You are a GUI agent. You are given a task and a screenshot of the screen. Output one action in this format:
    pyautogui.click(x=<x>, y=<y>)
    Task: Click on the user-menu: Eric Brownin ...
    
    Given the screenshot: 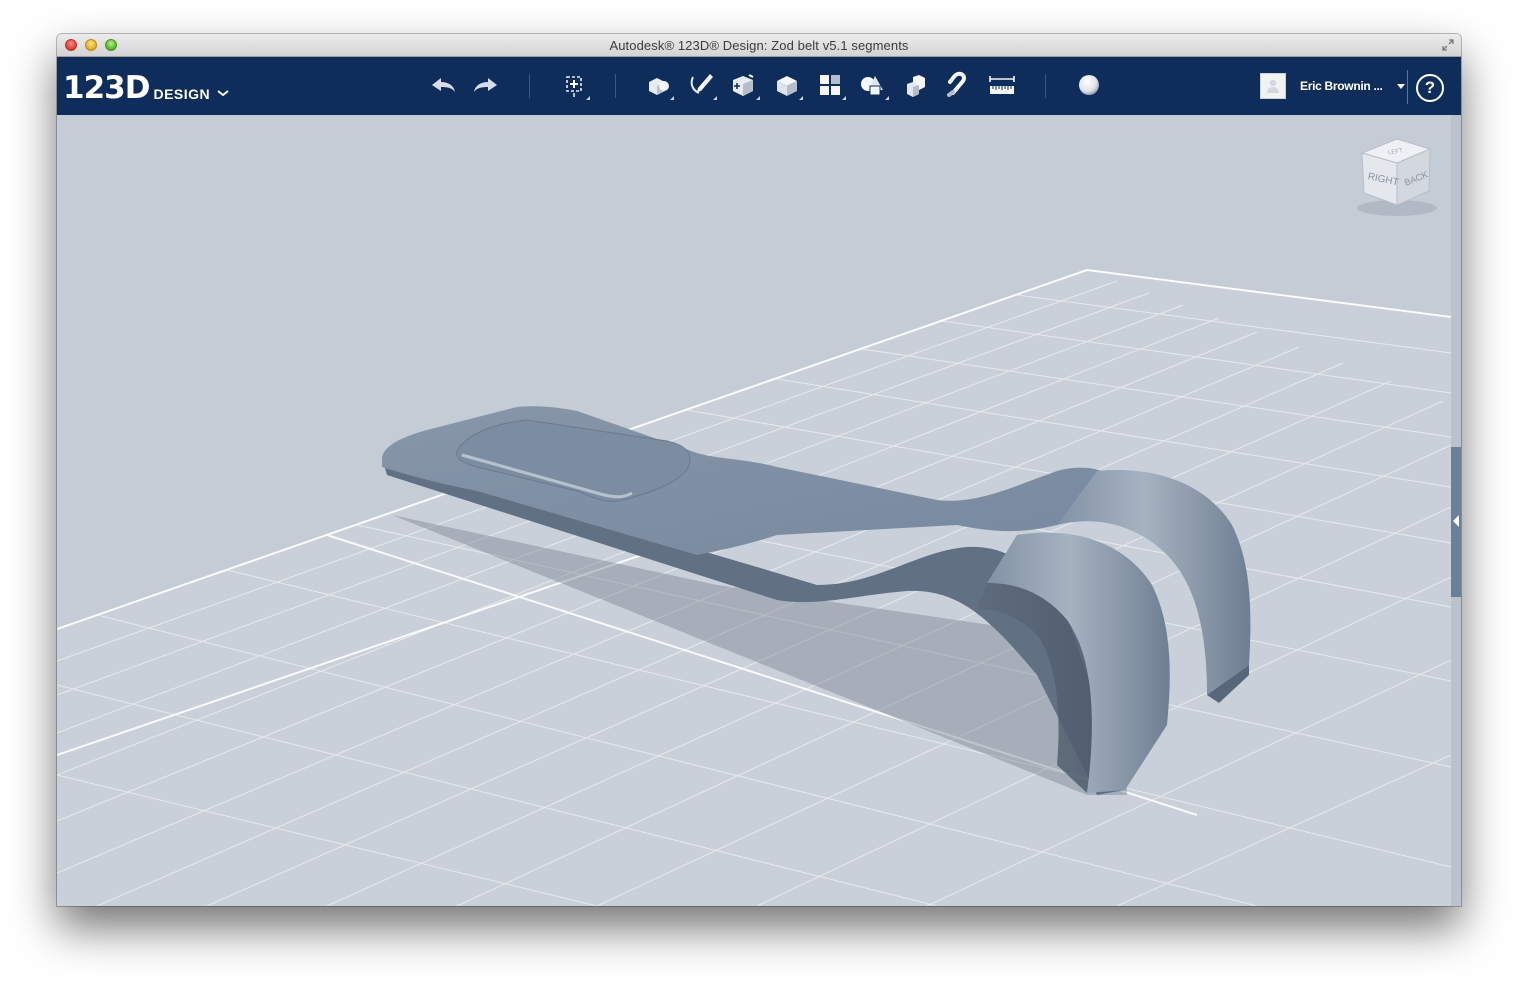 What is the action you would take?
    pyautogui.click(x=1332, y=86)
    